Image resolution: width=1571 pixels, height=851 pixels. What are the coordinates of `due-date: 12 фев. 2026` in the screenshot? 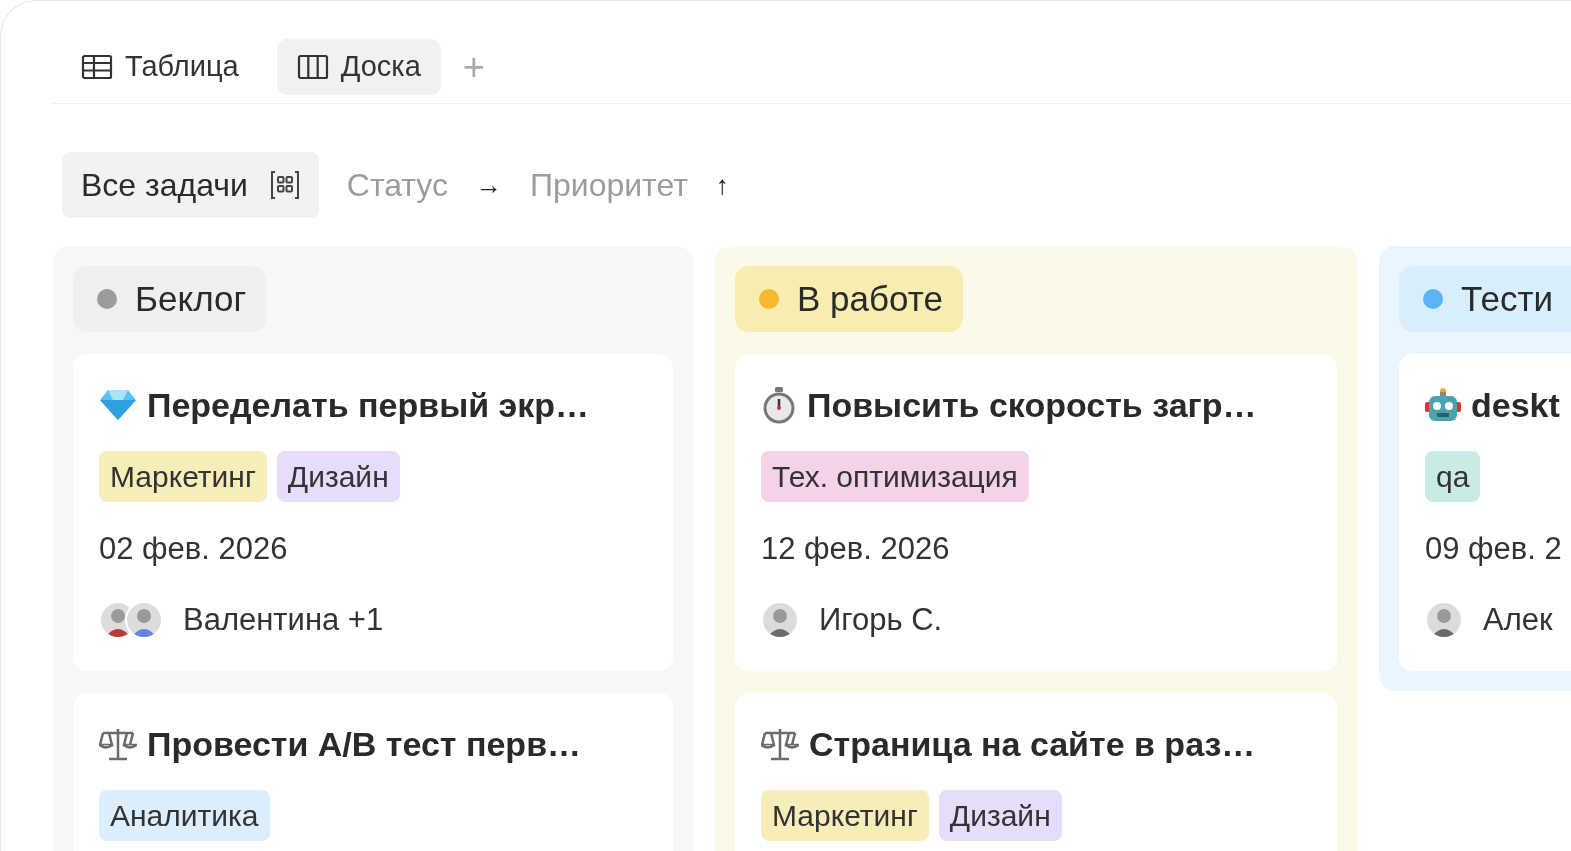 It's located at (856, 549).